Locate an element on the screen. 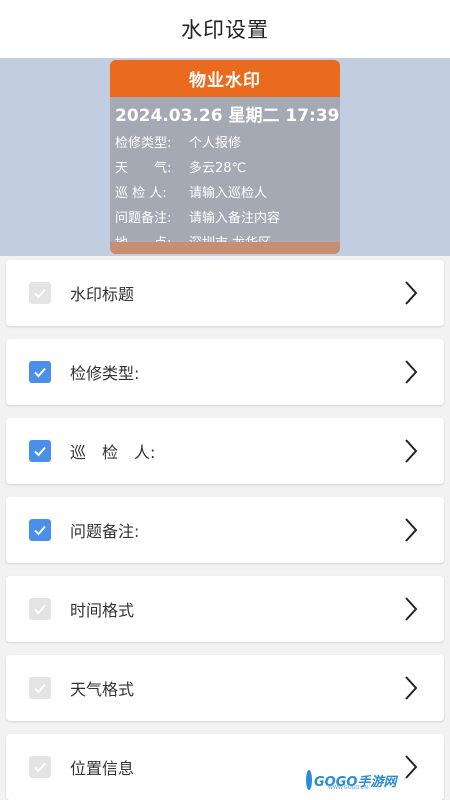 Image resolution: width=450 pixels, height=800 pixels. setting-item-weather-format: 天气格式 is located at coordinates (225, 688).